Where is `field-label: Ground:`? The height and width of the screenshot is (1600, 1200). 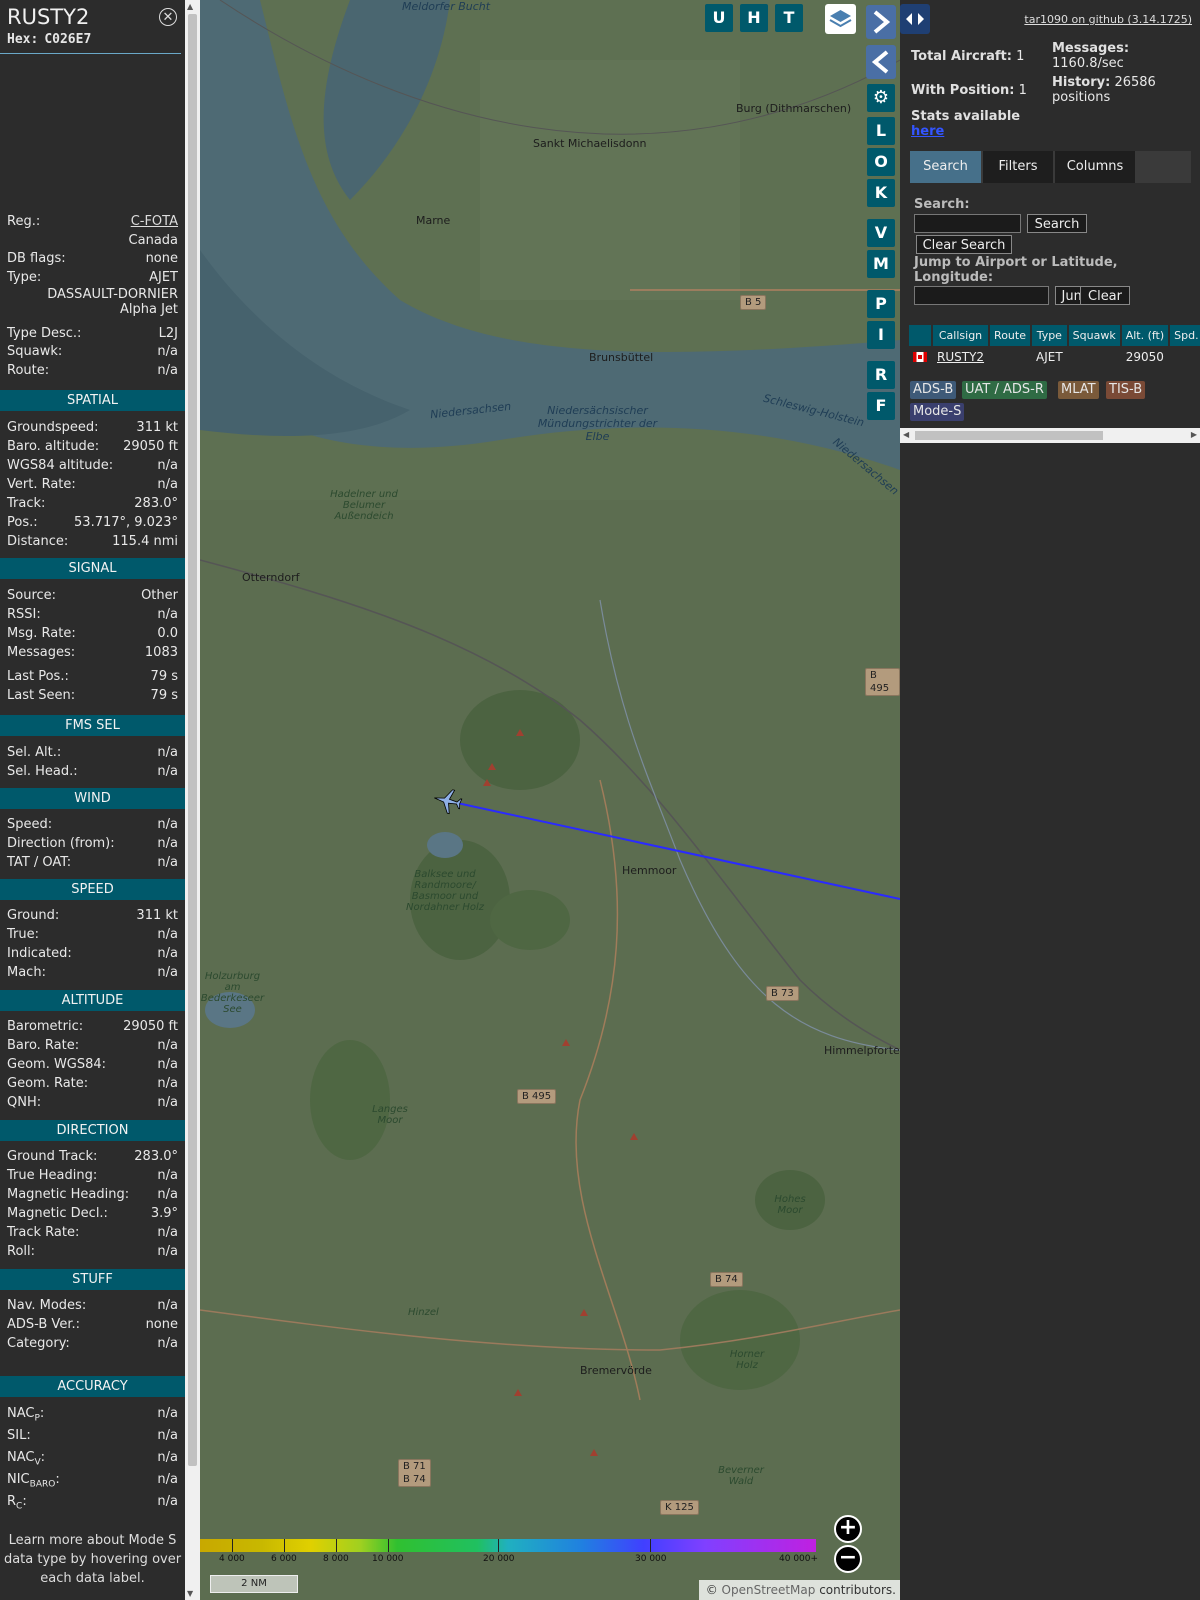 field-label: Ground: is located at coordinates (33, 916).